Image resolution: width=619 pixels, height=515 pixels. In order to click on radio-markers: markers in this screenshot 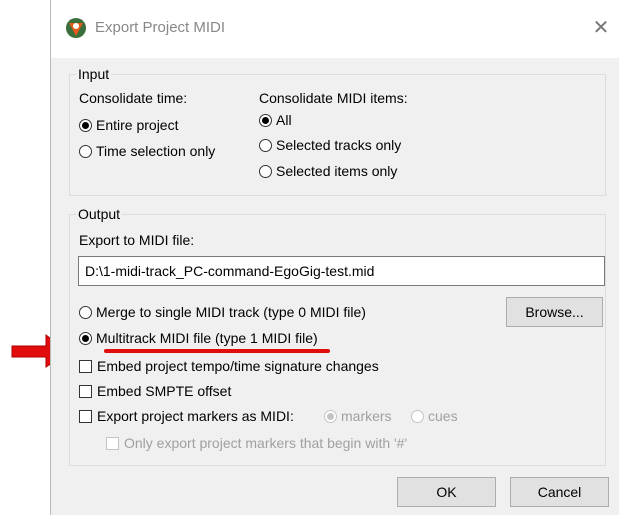, I will do `click(358, 416)`.